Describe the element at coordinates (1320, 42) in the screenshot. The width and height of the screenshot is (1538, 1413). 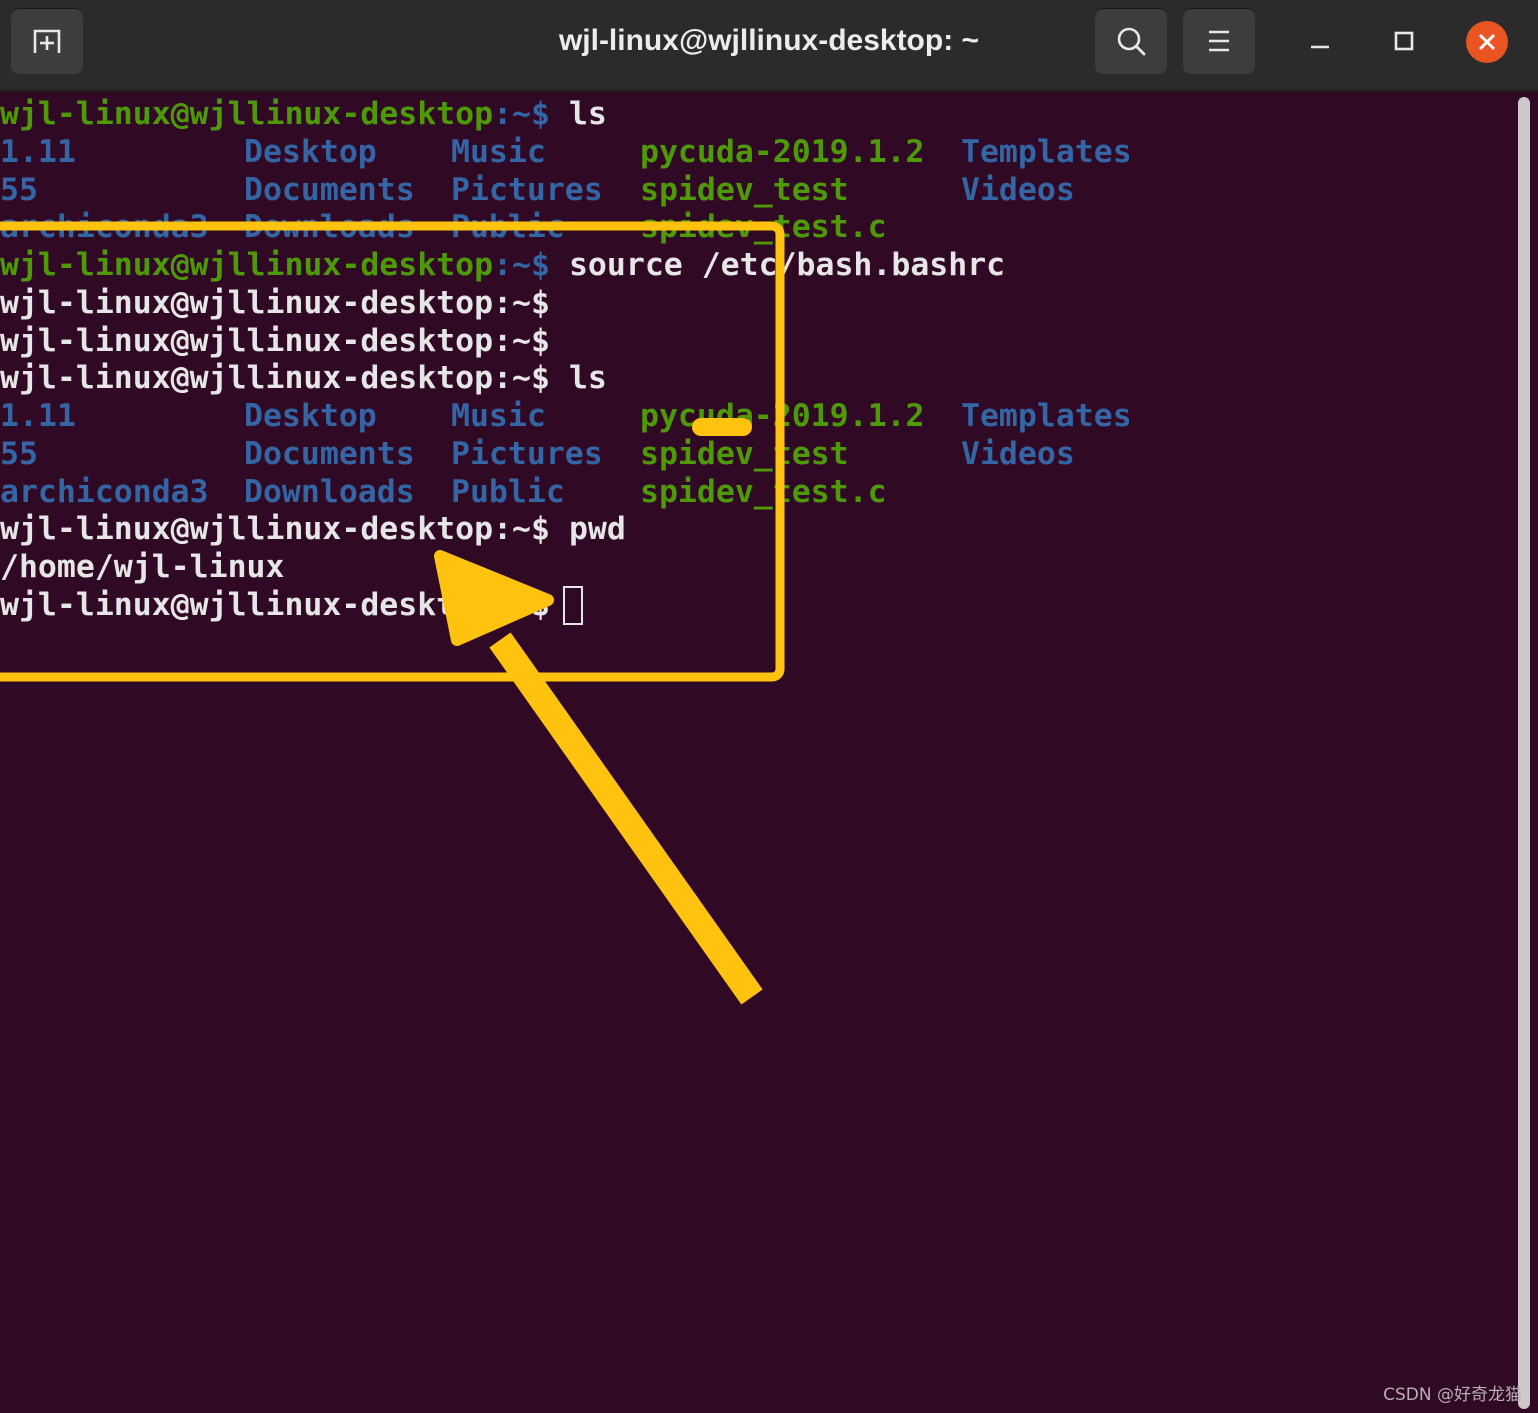
I see `minimize-button` at that location.